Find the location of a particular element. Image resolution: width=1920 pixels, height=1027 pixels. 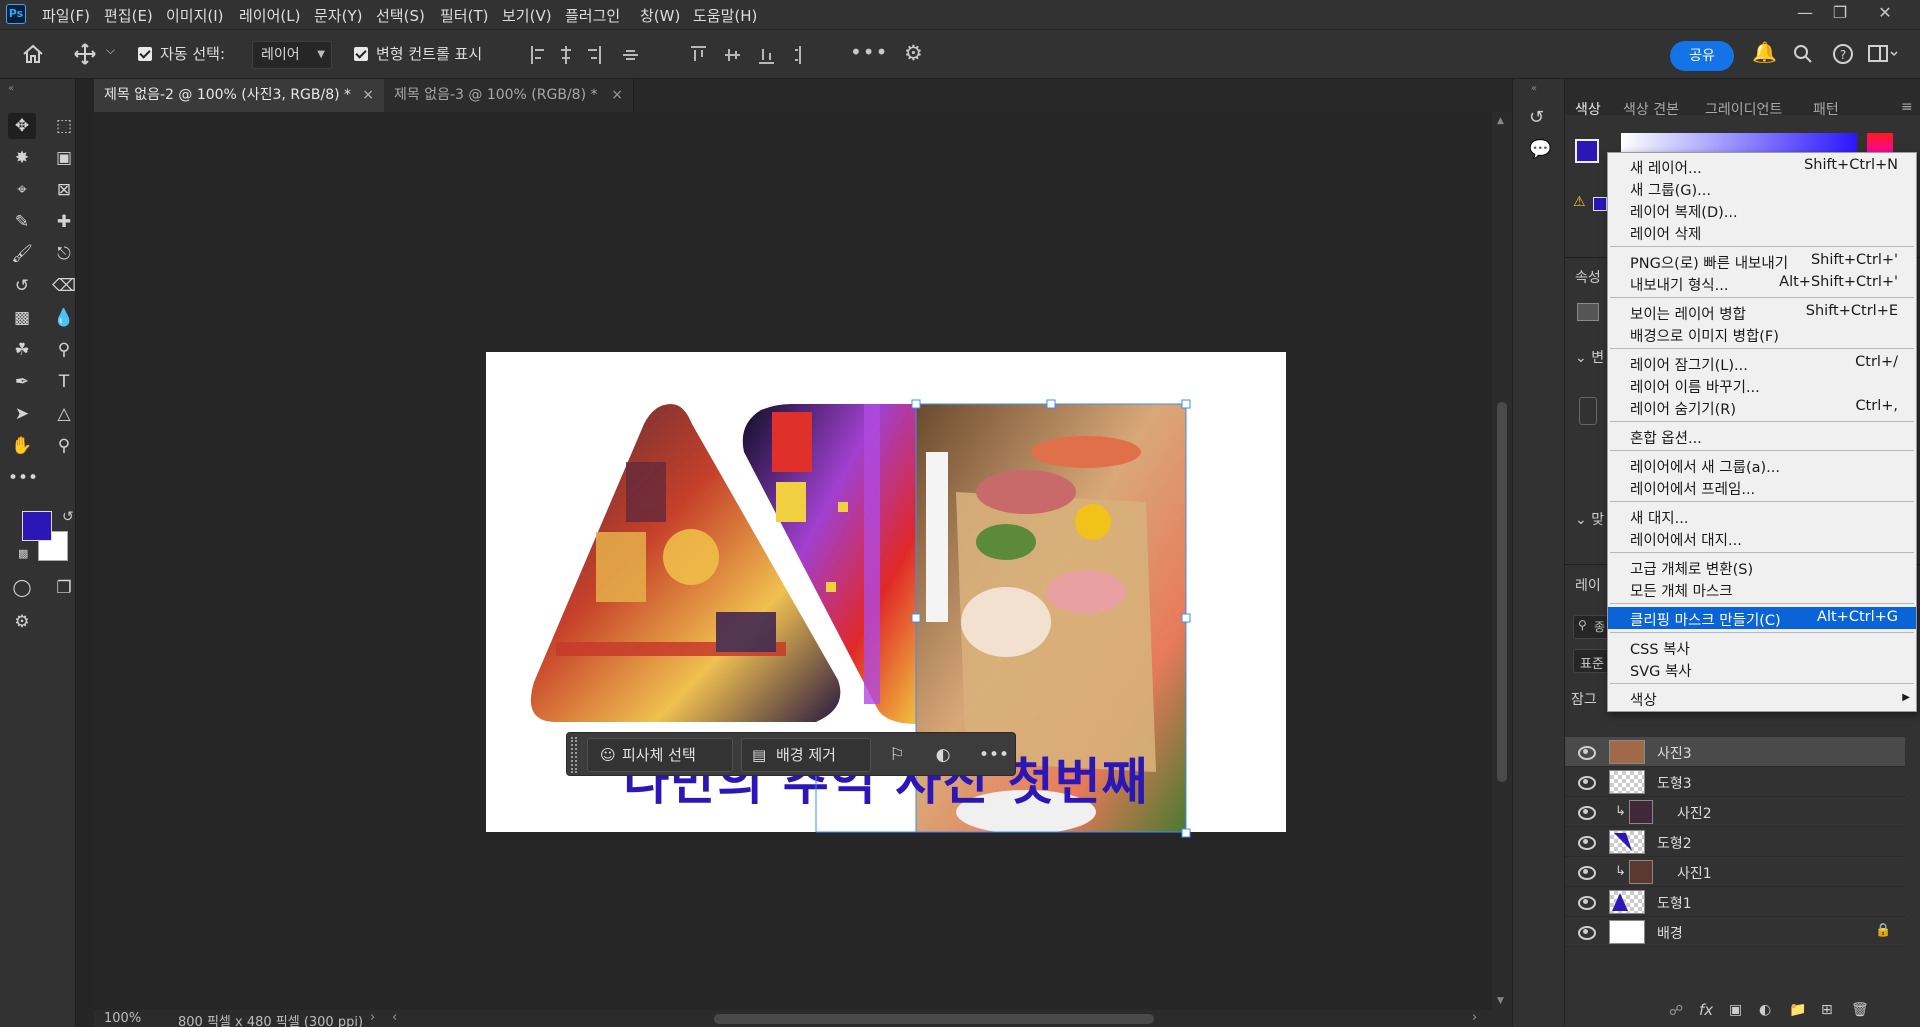

menu-window: 창(W) is located at coordinates (660, 15).